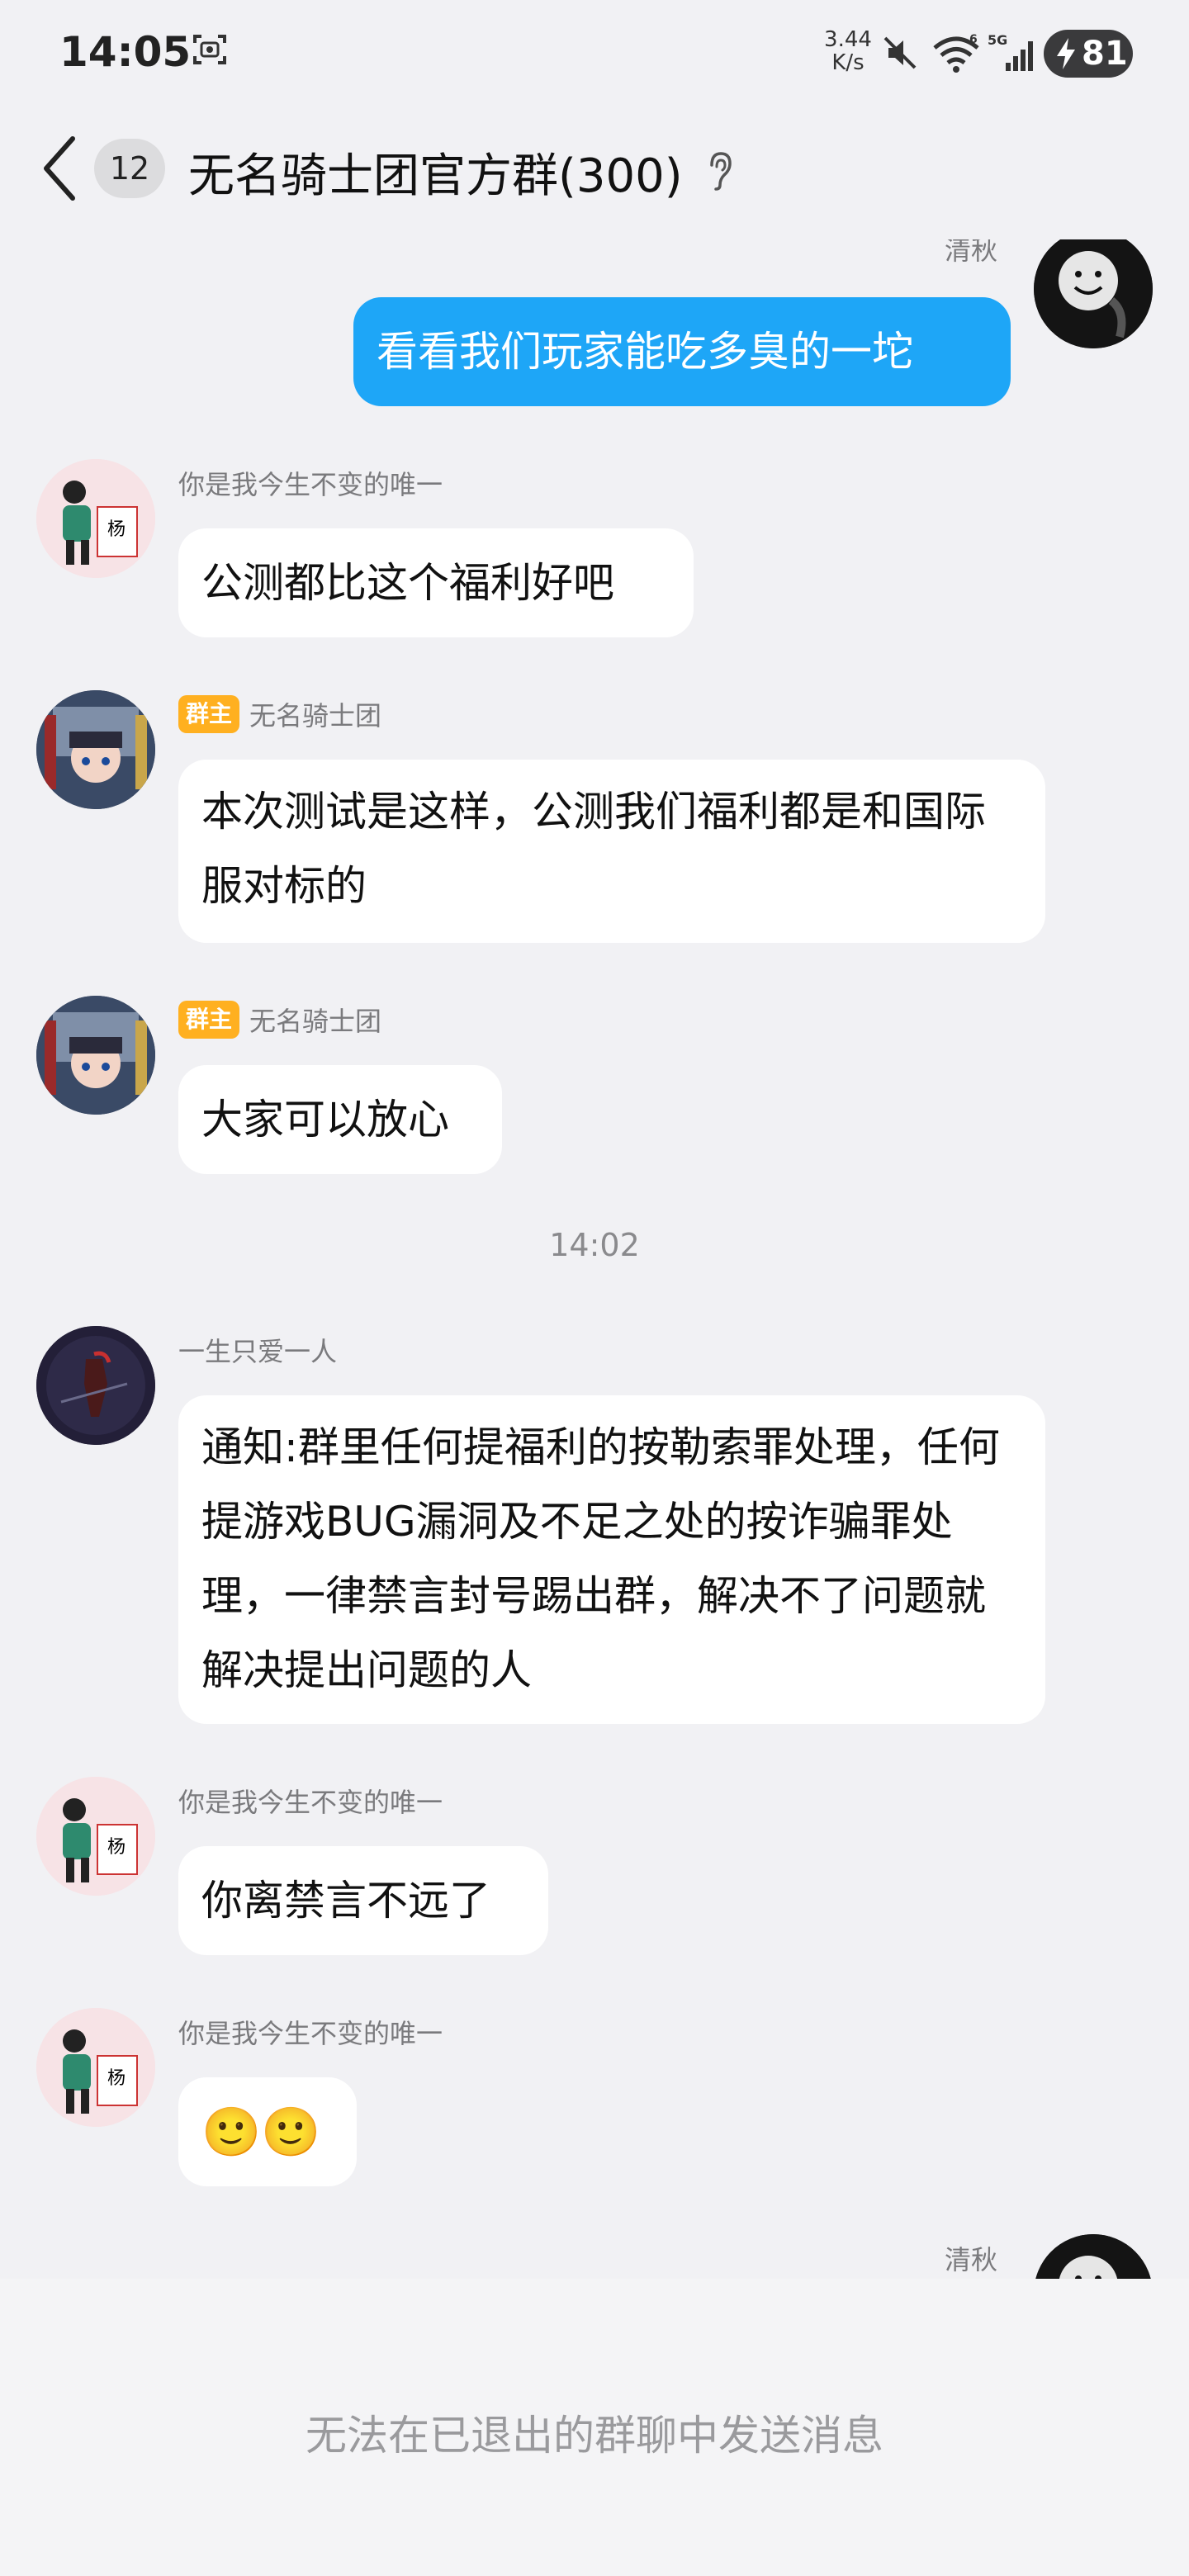 The image size is (1189, 2576). What do you see at coordinates (997, 40) in the screenshot?
I see `network-type-label: 5G` at bounding box center [997, 40].